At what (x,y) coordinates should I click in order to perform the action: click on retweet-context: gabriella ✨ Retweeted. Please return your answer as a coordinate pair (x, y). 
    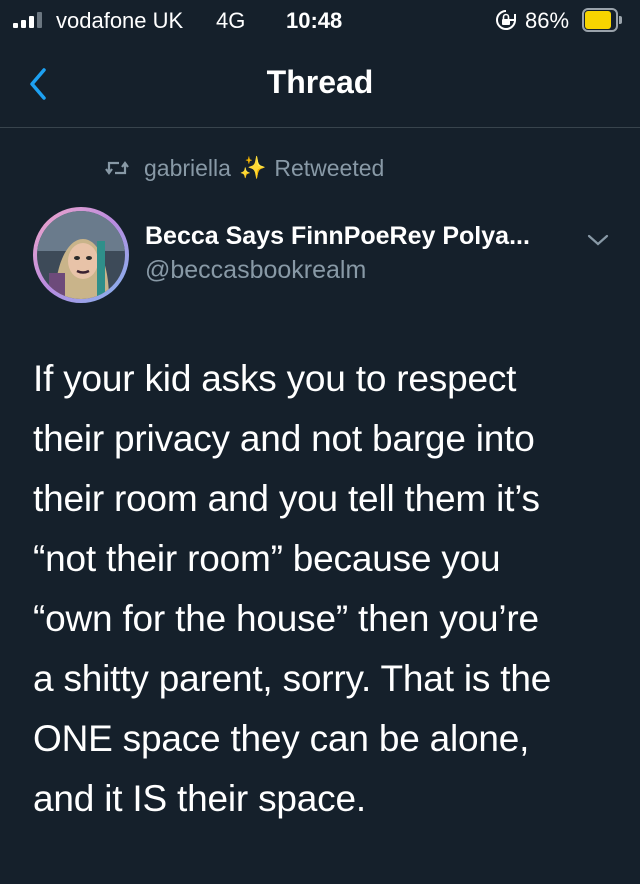
    Looking at the image, I should click on (244, 168).